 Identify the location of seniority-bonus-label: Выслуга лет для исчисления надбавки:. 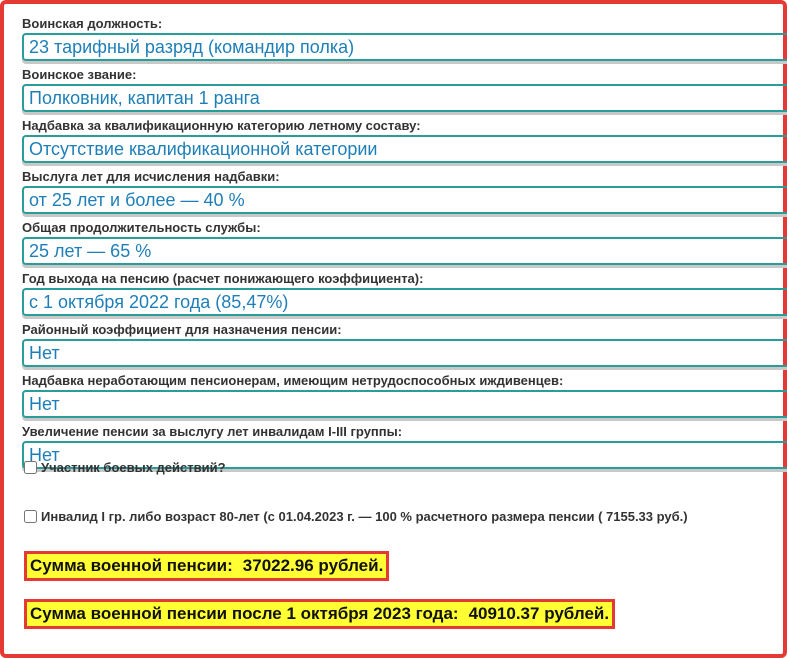
(151, 176).